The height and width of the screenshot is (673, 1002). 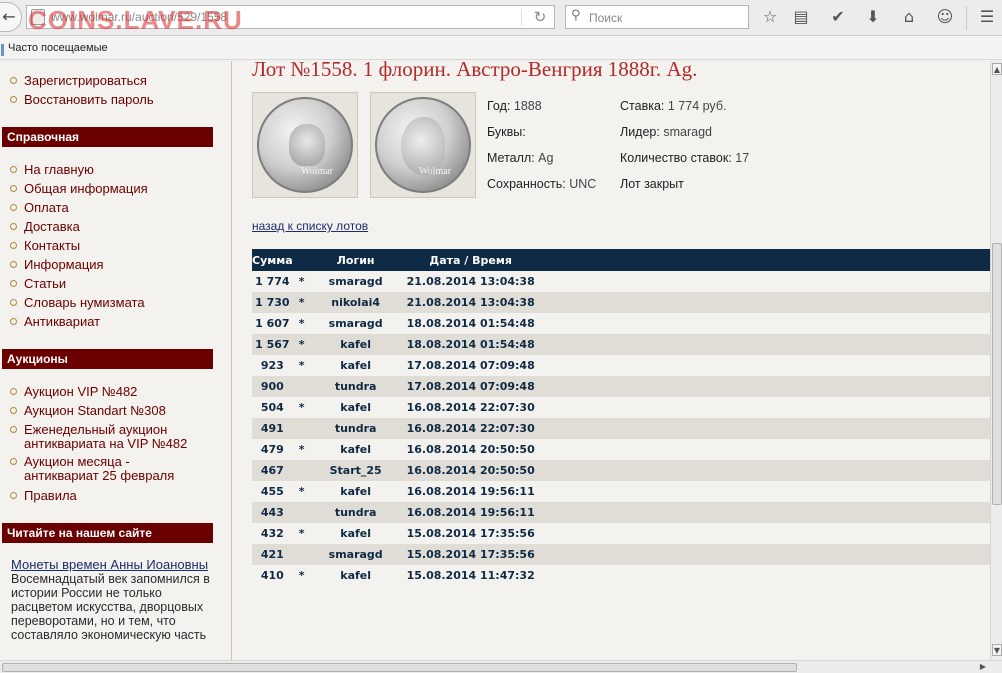 What do you see at coordinates (107, 533) in the screenshot?
I see `section-header-read: Читайте на нашем сайте` at bounding box center [107, 533].